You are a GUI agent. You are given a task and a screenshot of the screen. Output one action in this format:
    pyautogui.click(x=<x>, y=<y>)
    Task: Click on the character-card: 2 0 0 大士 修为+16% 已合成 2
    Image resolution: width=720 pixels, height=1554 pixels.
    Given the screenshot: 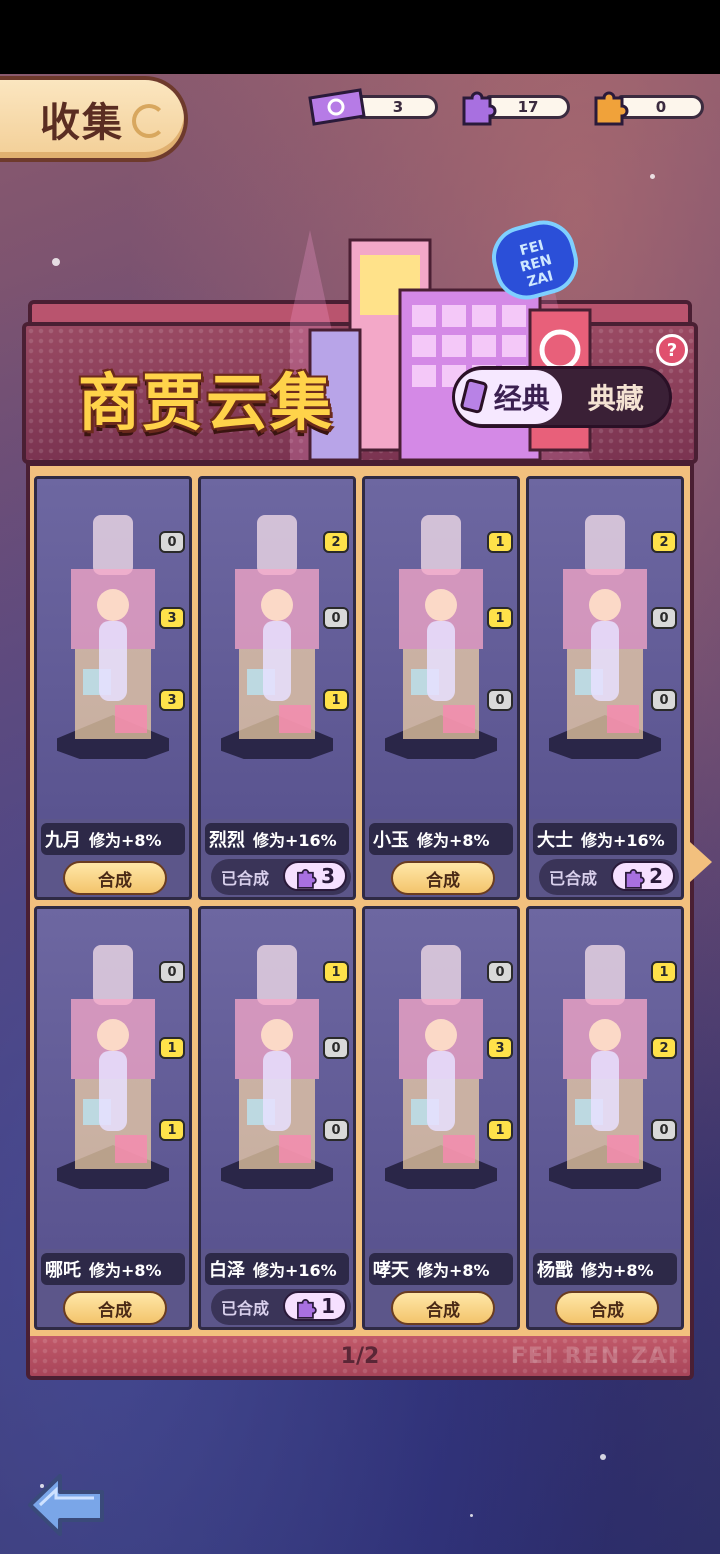 What is the action you would take?
    pyautogui.click(x=605, y=688)
    